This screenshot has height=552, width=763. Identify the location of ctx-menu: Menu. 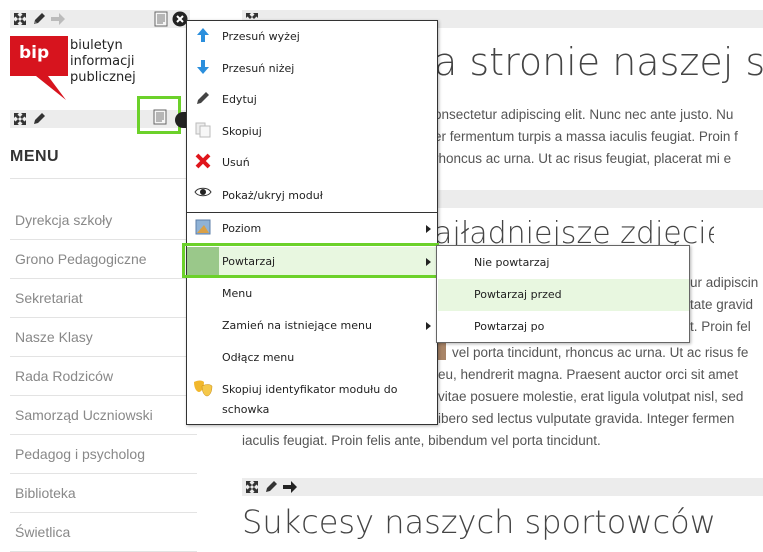
(312, 294).